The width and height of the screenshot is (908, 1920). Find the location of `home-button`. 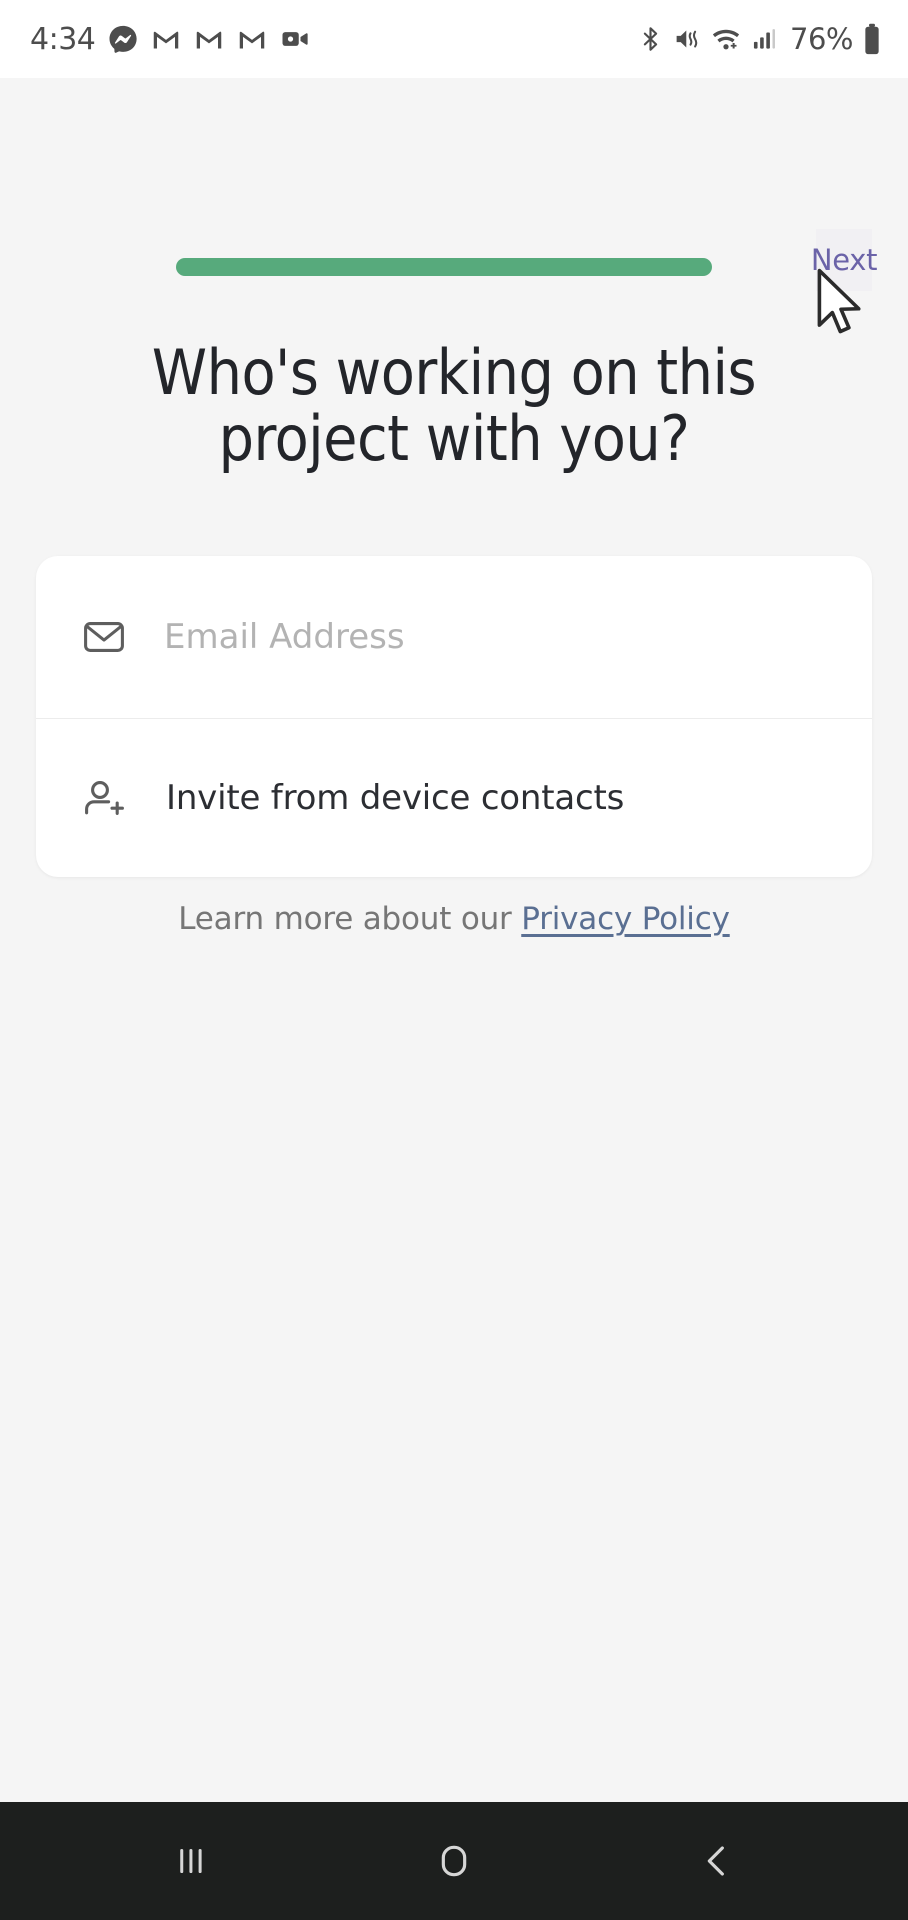

home-button is located at coordinates (454, 1861).